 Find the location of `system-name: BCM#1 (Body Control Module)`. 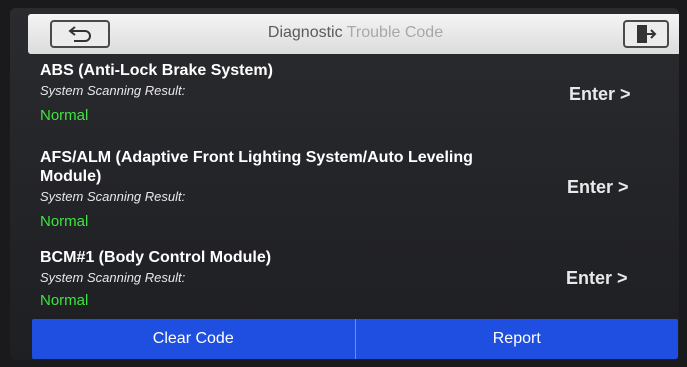

system-name: BCM#1 (Body Control Module) is located at coordinates (156, 257).